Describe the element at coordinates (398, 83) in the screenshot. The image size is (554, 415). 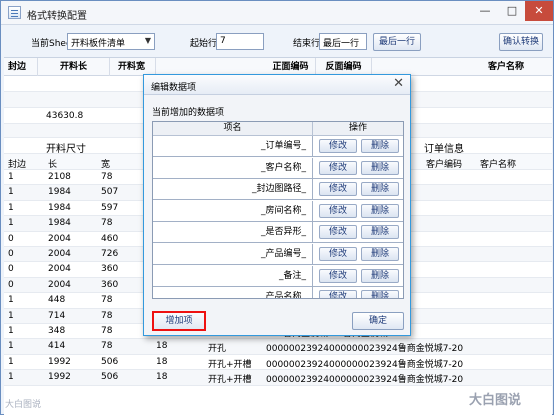
I see `dialog-close-icon: ✕` at that location.